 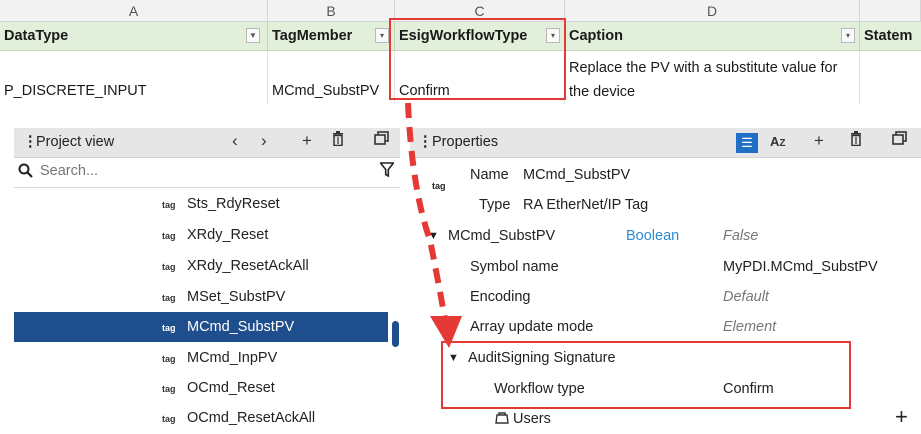 I want to click on tree-item-selected: tag MCmd_SubstPV, so click(x=201, y=327).